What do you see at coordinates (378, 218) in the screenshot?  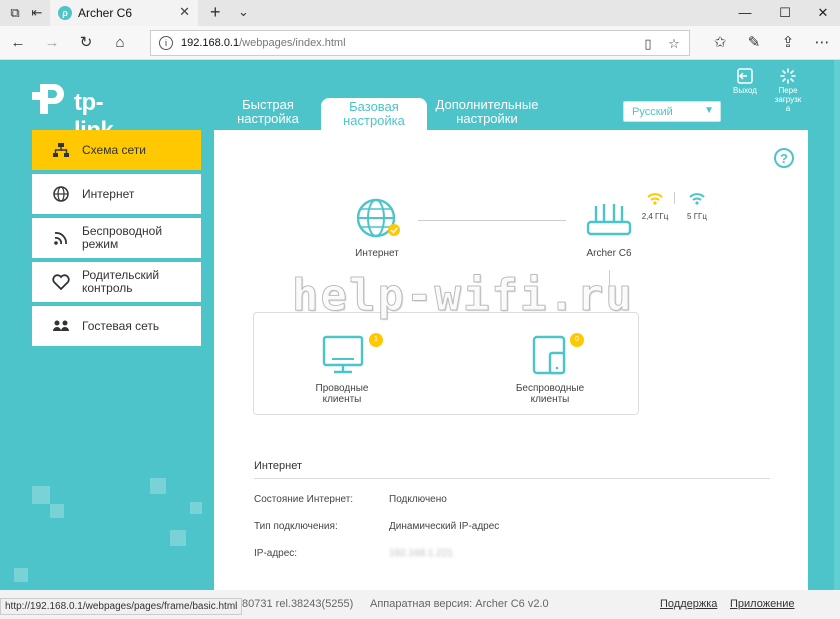 I see `internet-globe-icon` at bounding box center [378, 218].